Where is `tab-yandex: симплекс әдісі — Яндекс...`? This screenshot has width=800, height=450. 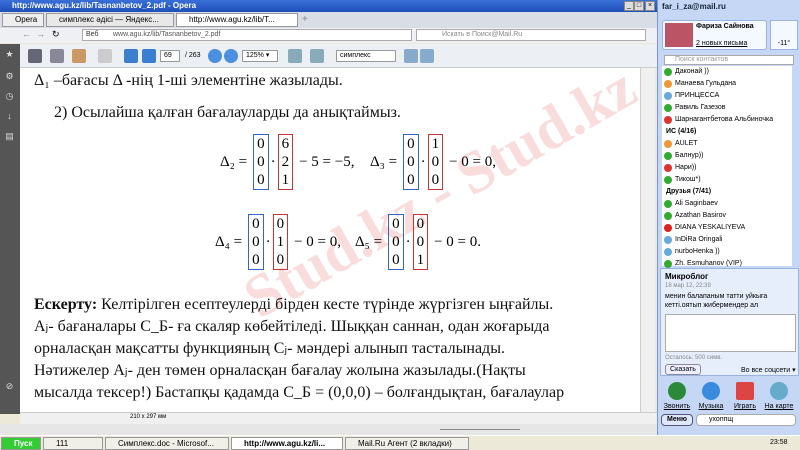 tab-yandex: симплекс әдісі — Яндекс... is located at coordinates (110, 20).